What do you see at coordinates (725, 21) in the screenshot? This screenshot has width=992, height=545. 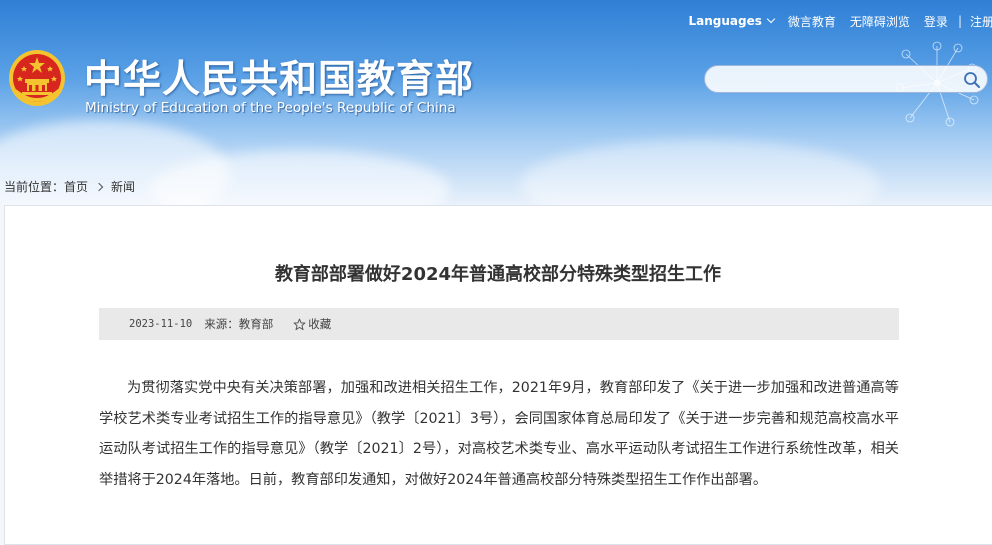 I see `languages-label: Languages` at bounding box center [725, 21].